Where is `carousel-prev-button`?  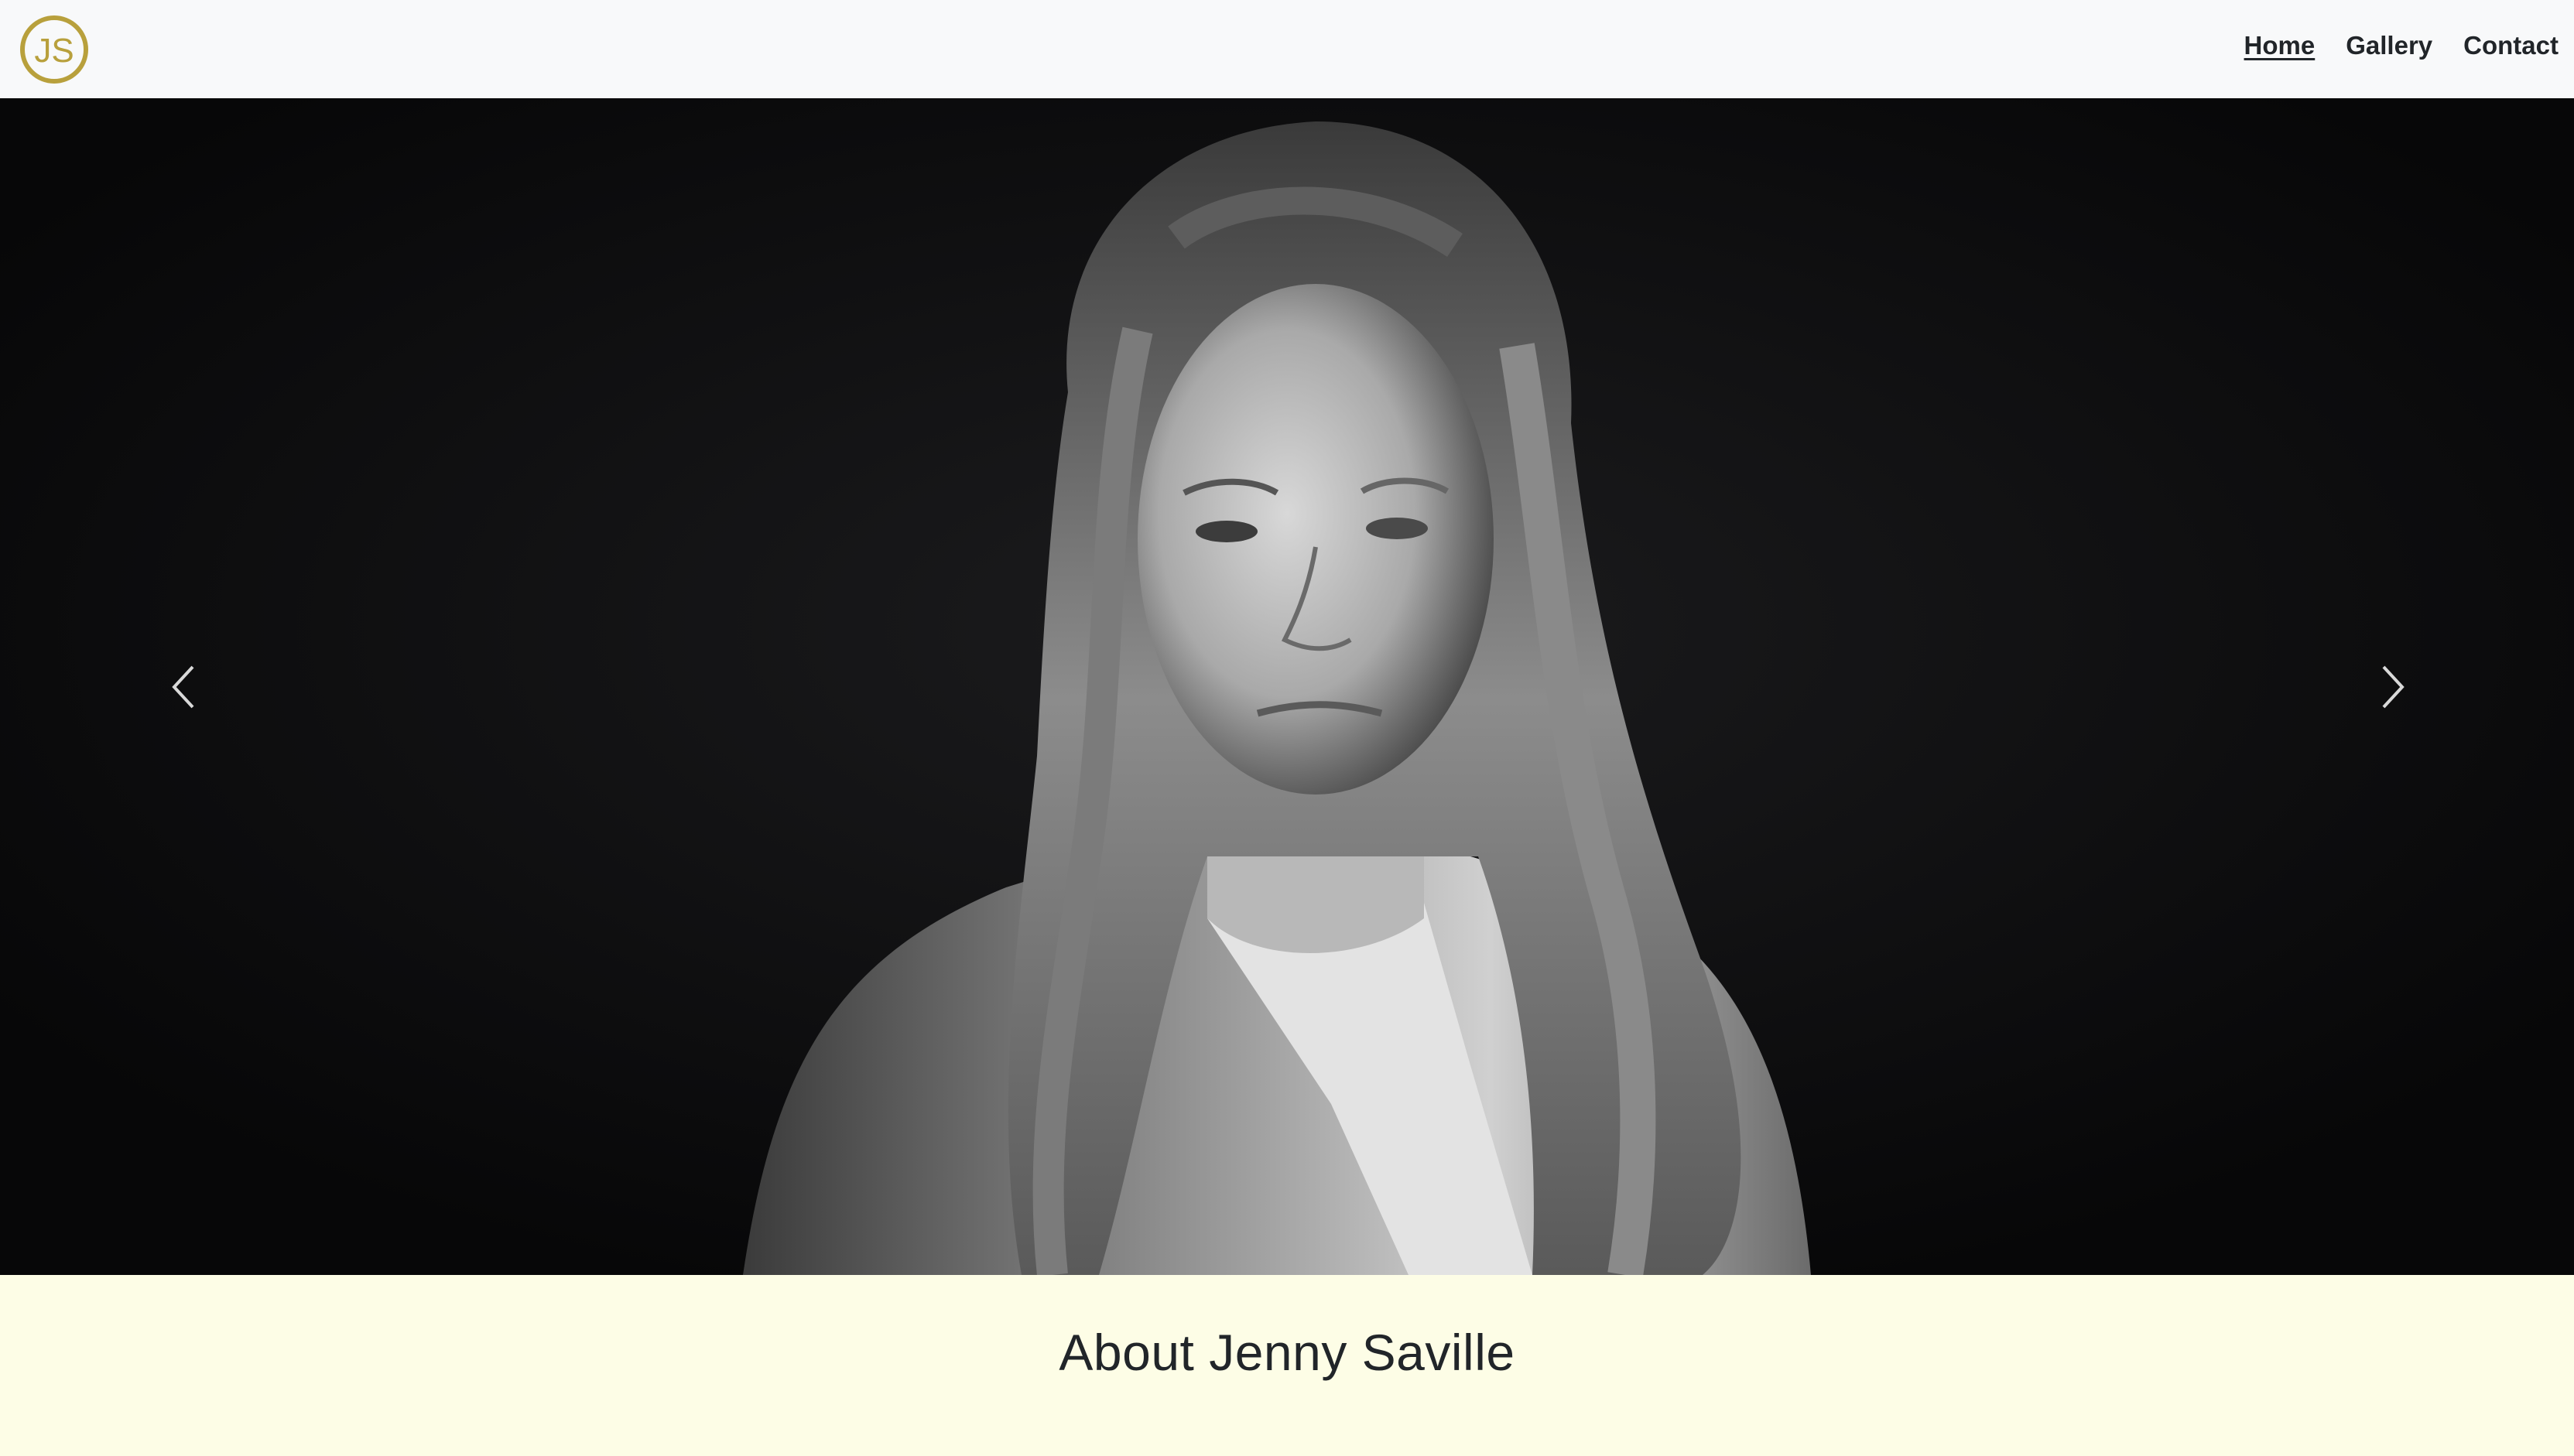 carousel-prev-button is located at coordinates (183, 686).